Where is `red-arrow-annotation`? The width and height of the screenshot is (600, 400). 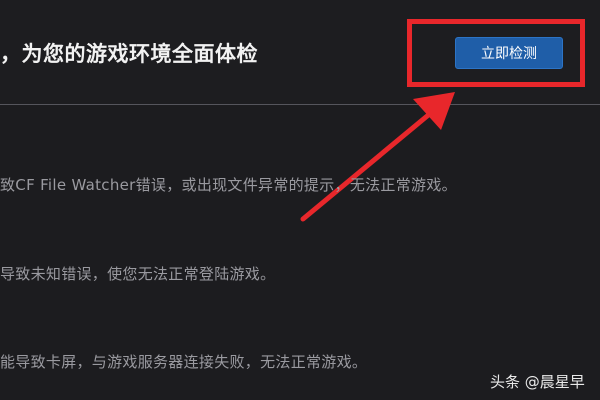 red-arrow-annotation is located at coordinates (377, 157).